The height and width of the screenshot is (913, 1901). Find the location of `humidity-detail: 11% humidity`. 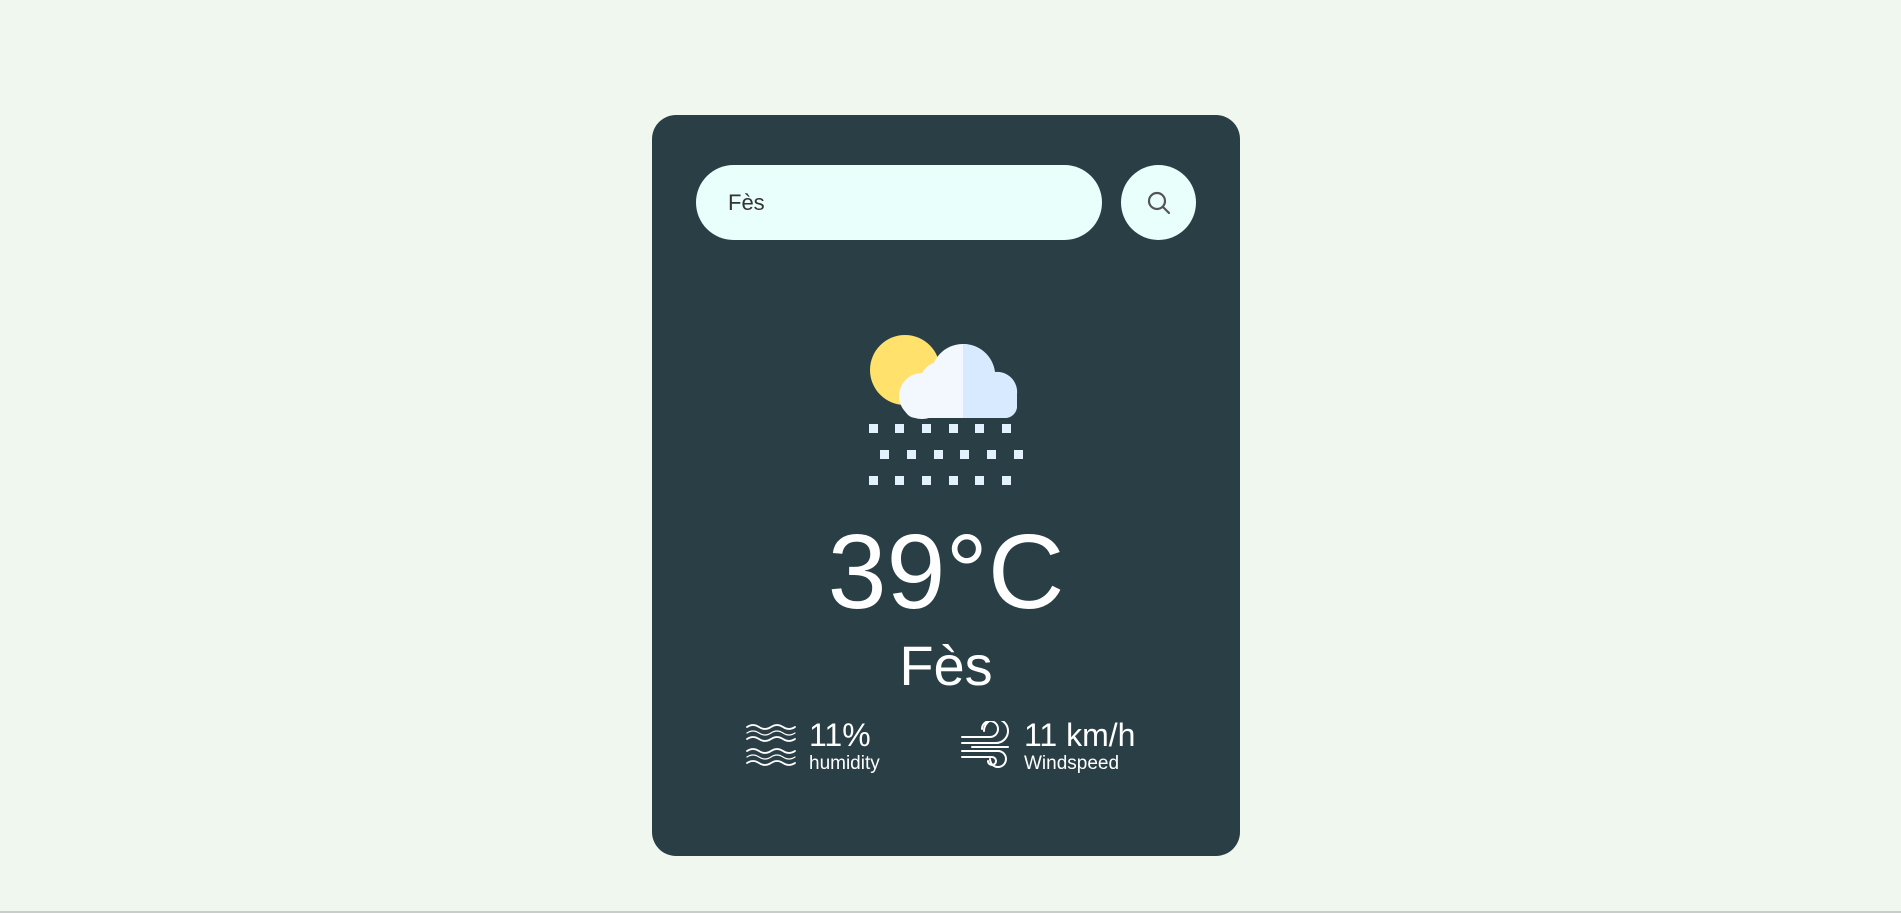

humidity-detail: 11% humidity is located at coordinates (812, 747).